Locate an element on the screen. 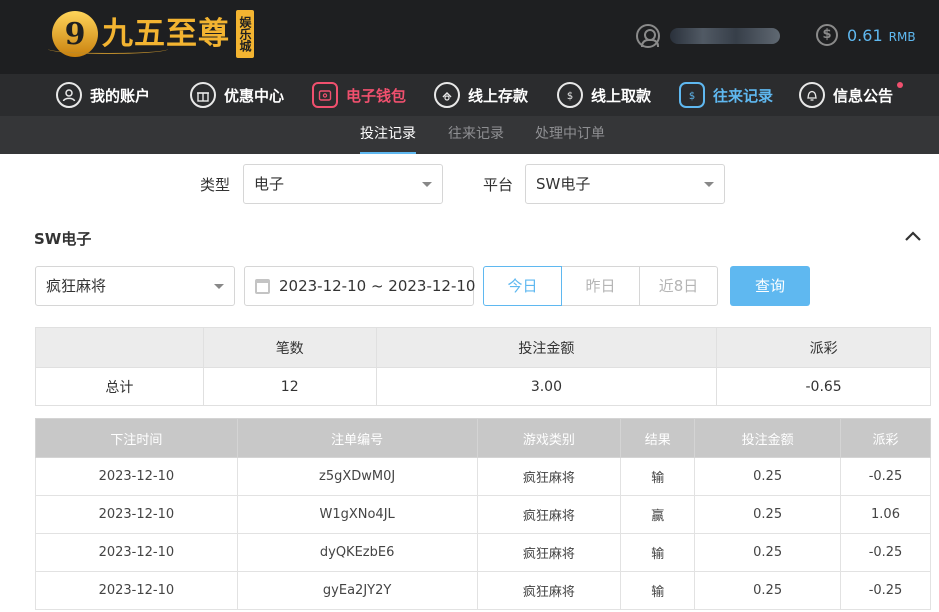  summary-total-row: 总计 12 3.00 -0.65 is located at coordinates (483, 386).